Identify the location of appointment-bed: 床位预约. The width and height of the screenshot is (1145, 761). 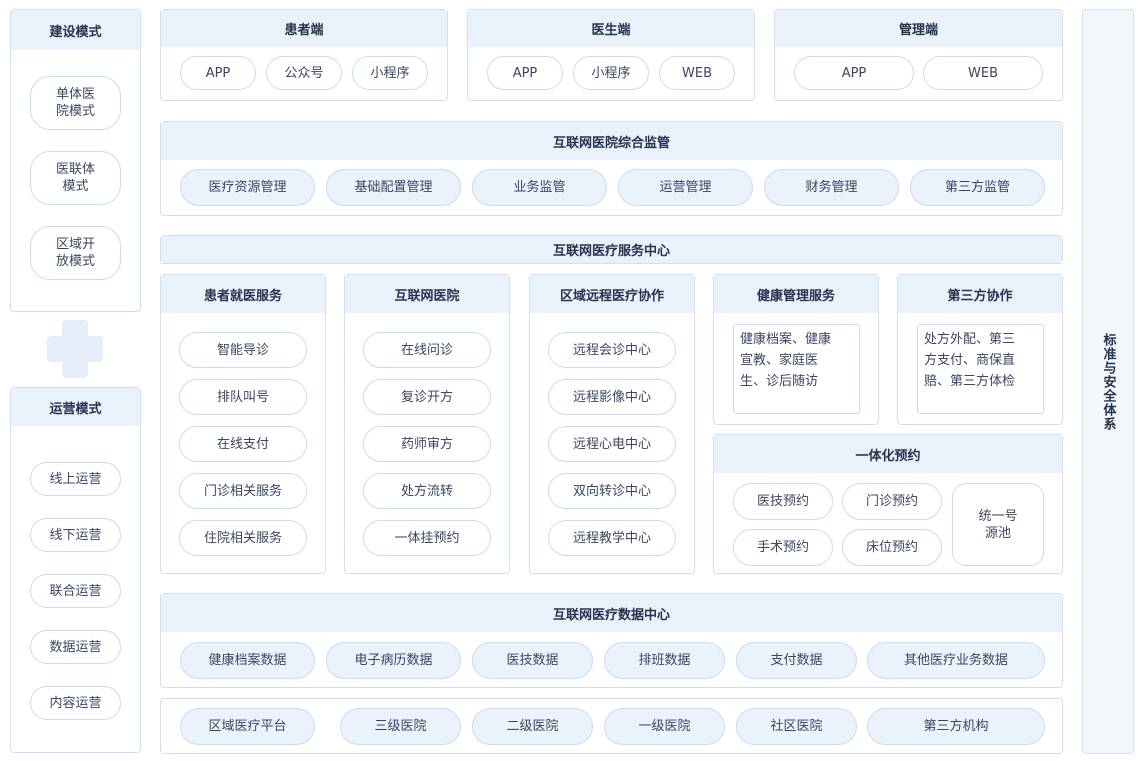
(892, 547).